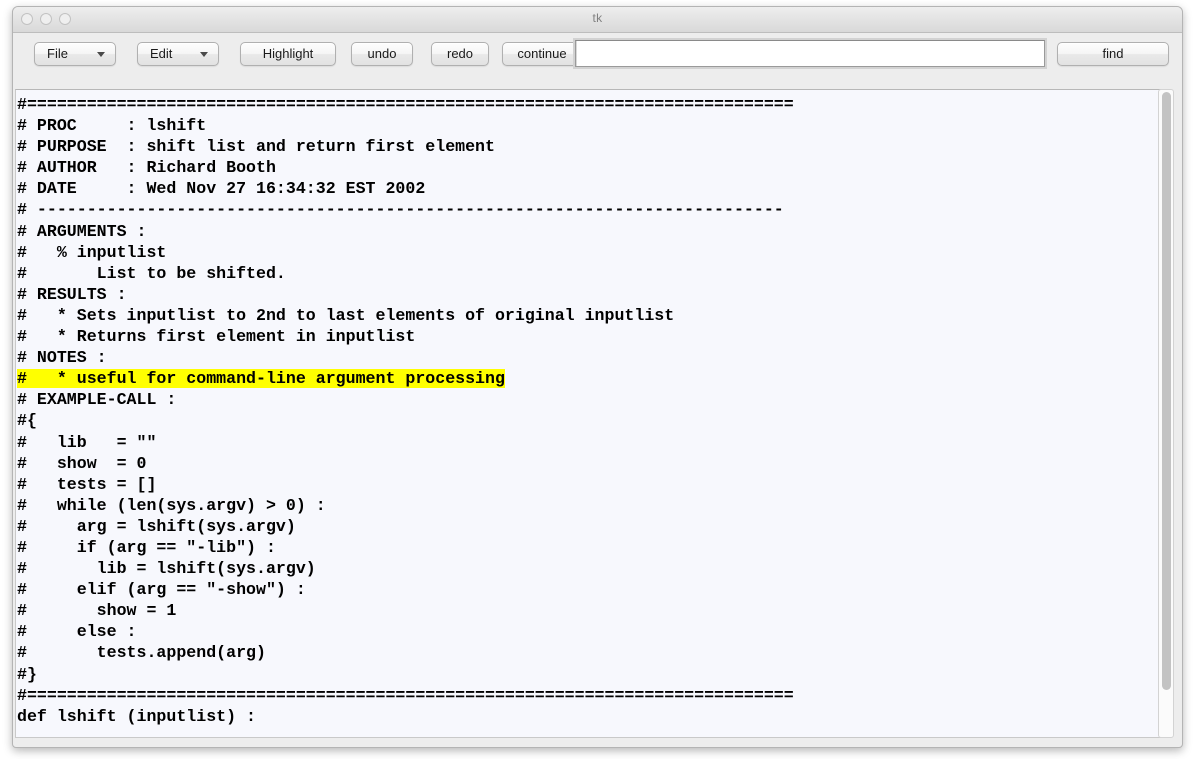  Describe the element at coordinates (288, 54) in the screenshot. I see `highlight-button: Highlight` at that location.